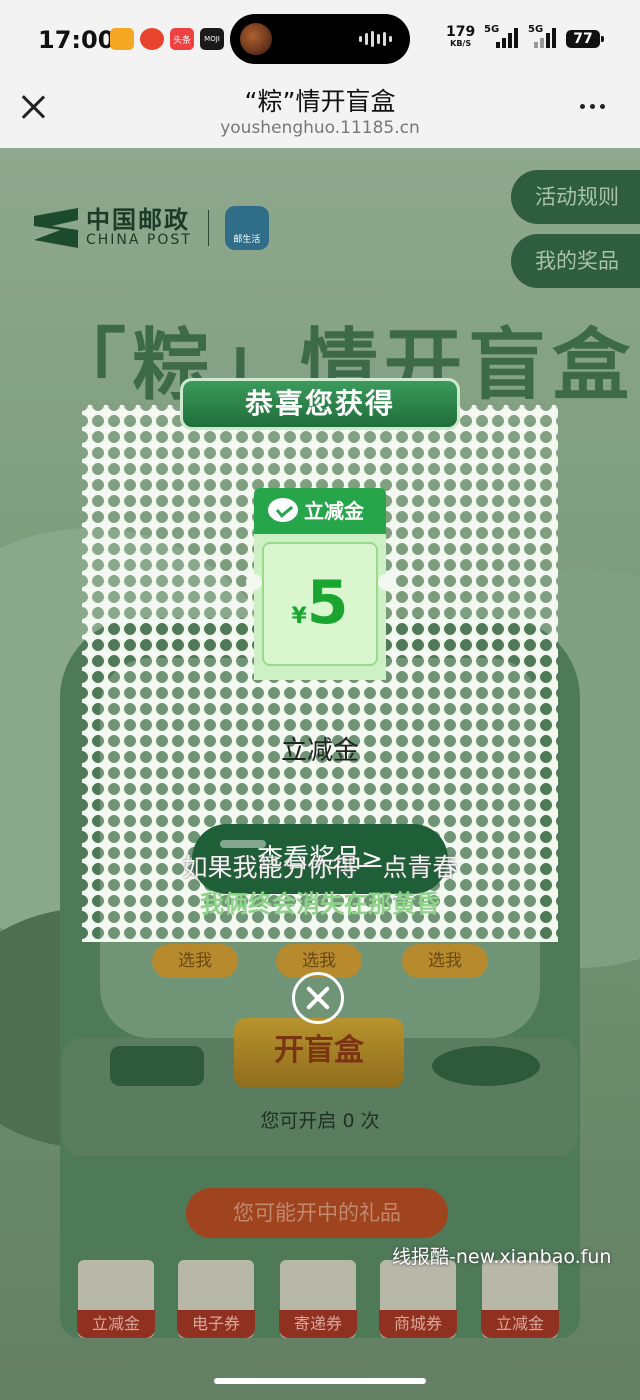 The image size is (640, 1400). Describe the element at coordinates (320, 867) in the screenshot. I see `lyric-overlay-line-1: 如果我能分你得一点青春` at that location.